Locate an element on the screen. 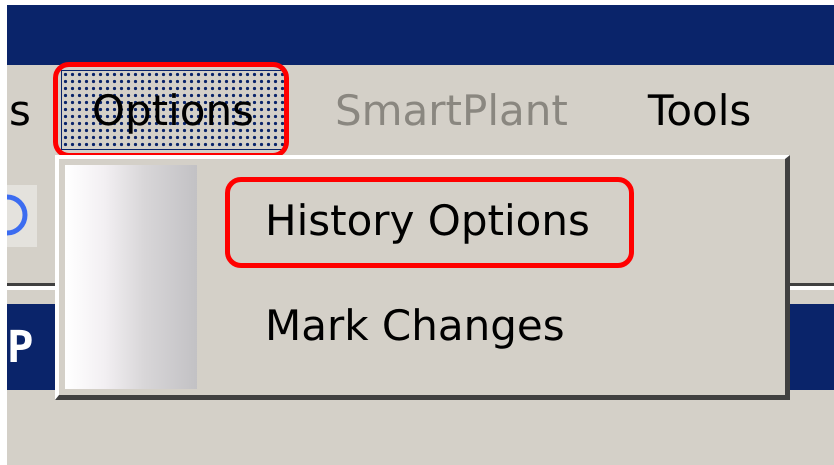  menu-item: s is located at coordinates (20, 110).